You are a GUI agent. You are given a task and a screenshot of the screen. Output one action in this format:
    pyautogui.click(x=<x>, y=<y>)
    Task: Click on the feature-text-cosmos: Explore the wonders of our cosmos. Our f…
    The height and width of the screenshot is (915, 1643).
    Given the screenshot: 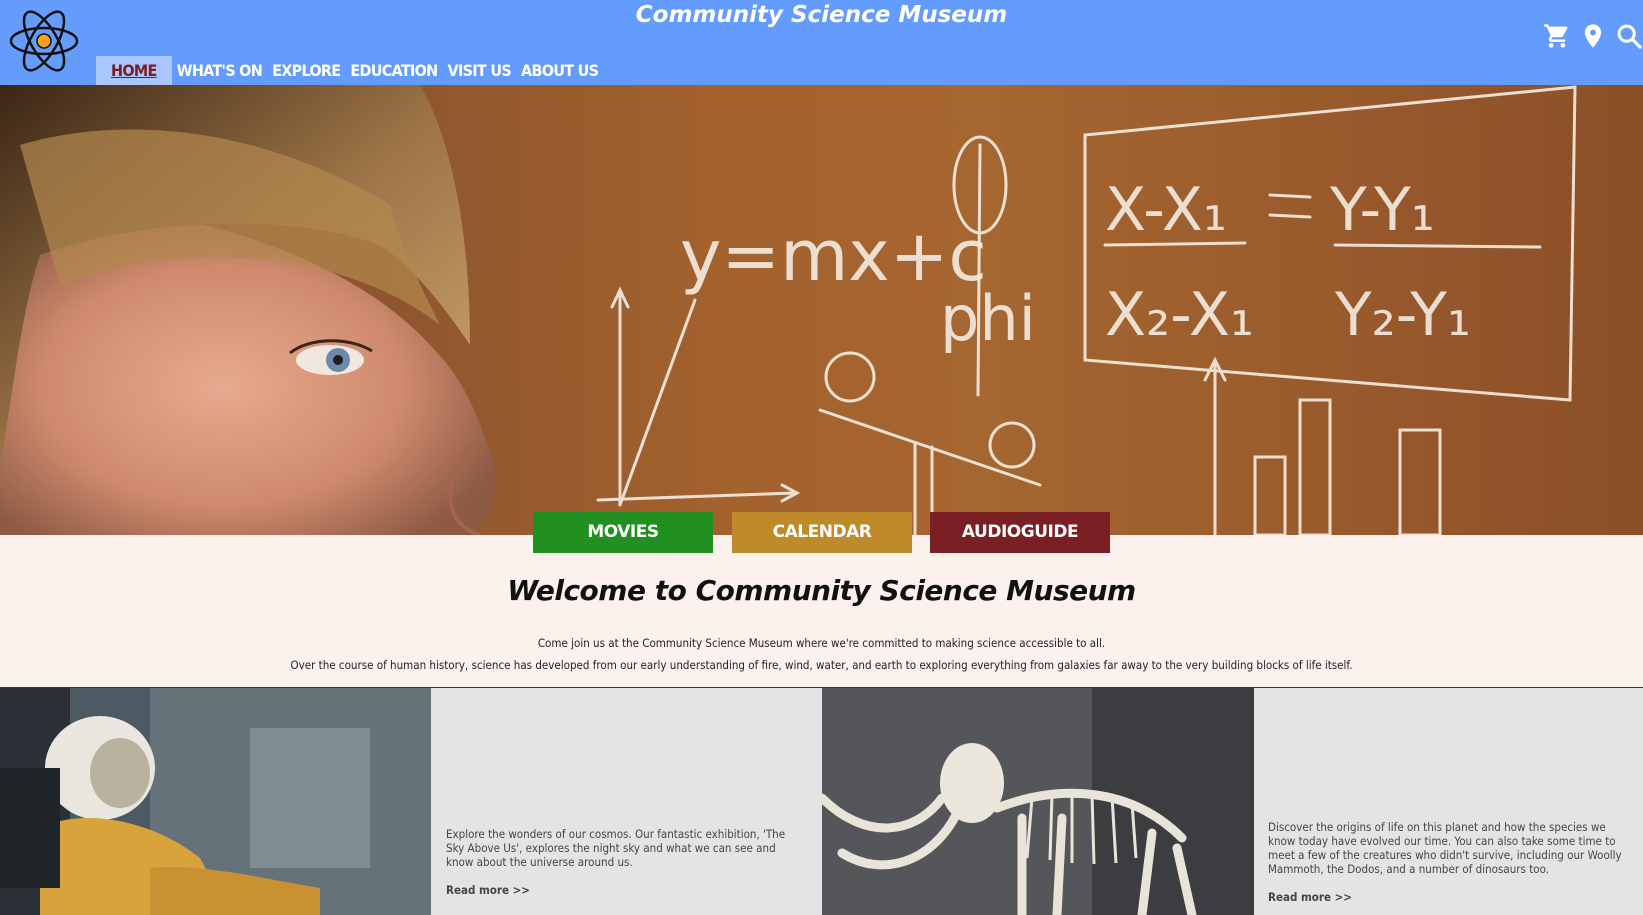 What is the action you would take?
    pyautogui.click(x=616, y=848)
    